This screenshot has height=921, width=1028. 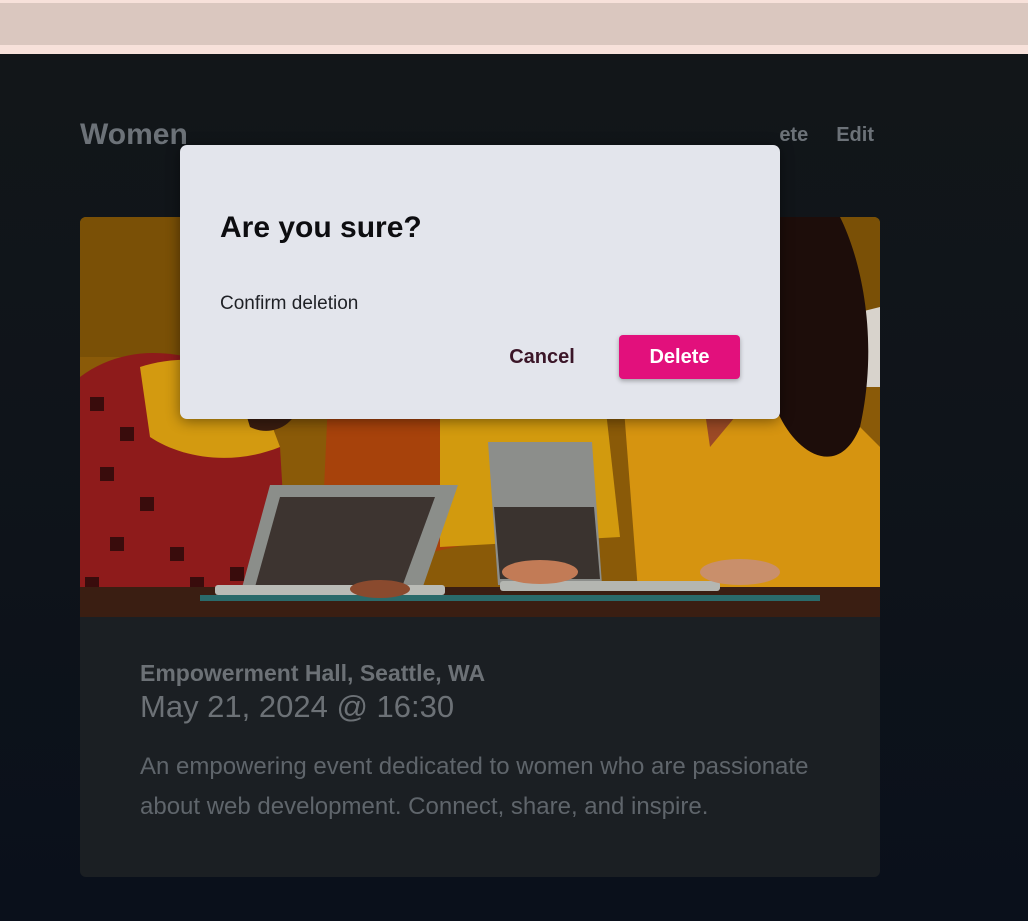 I want to click on delete-button: Delete, so click(x=679, y=357).